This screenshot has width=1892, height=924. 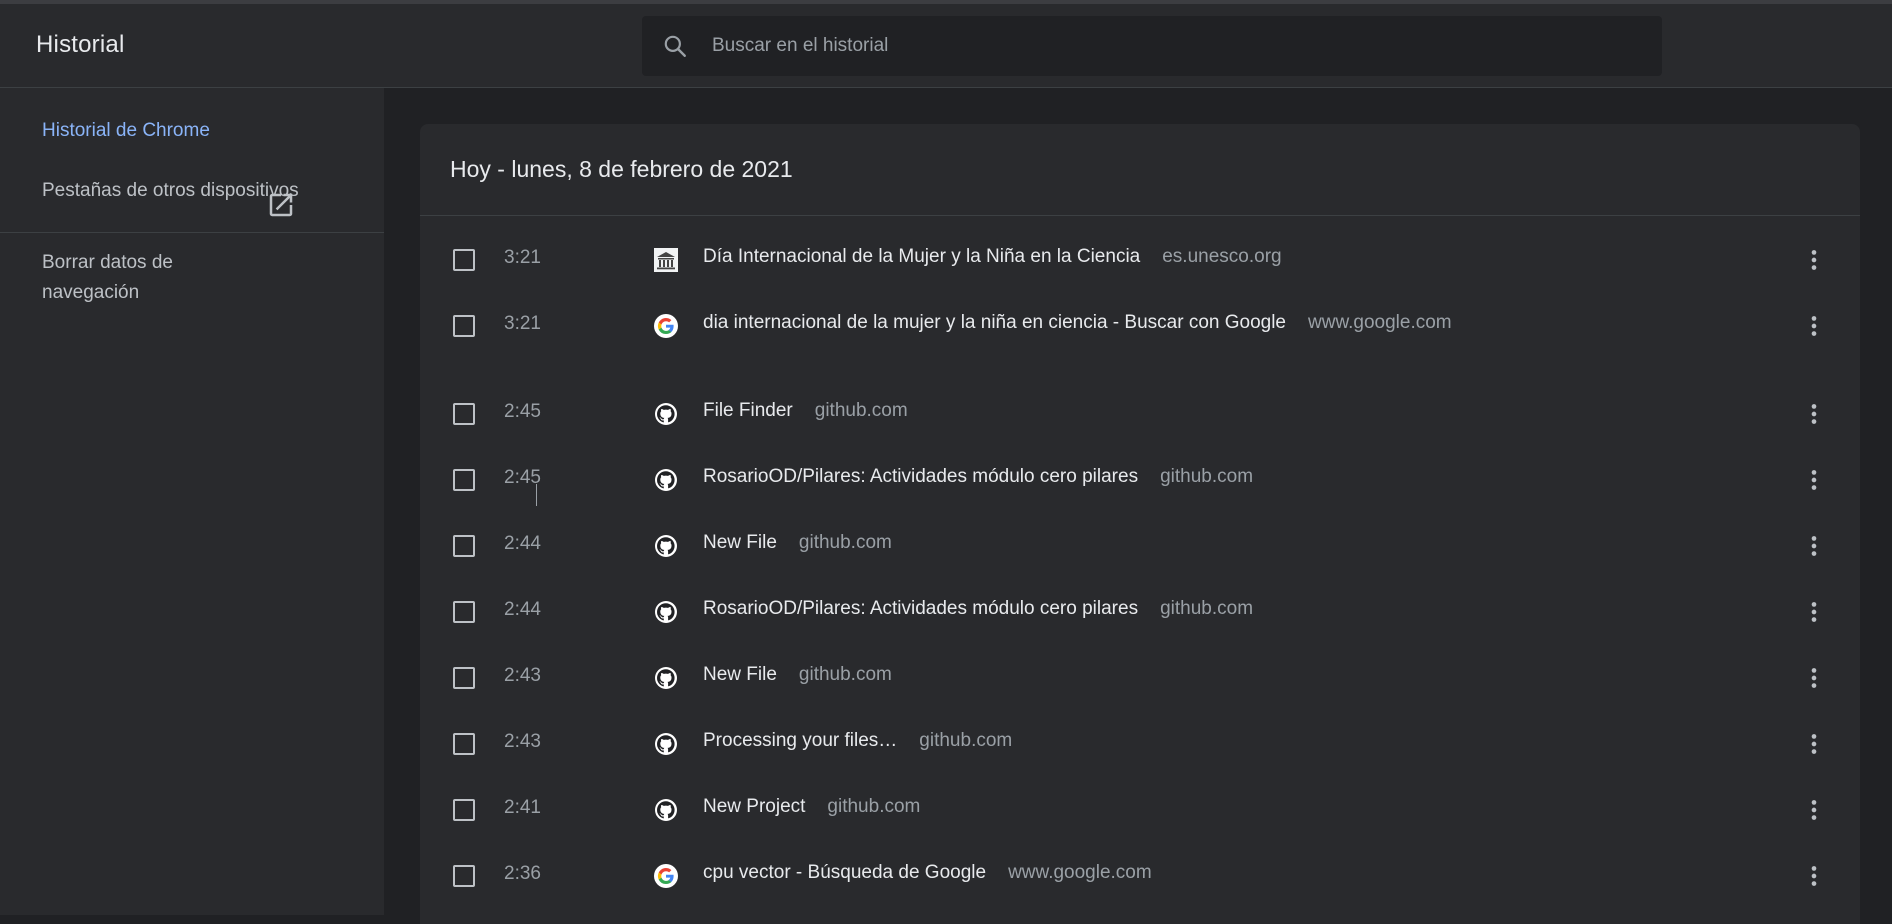 What do you see at coordinates (1140, 414) in the screenshot?
I see `history-row: 2:45 File Finder github.com` at bounding box center [1140, 414].